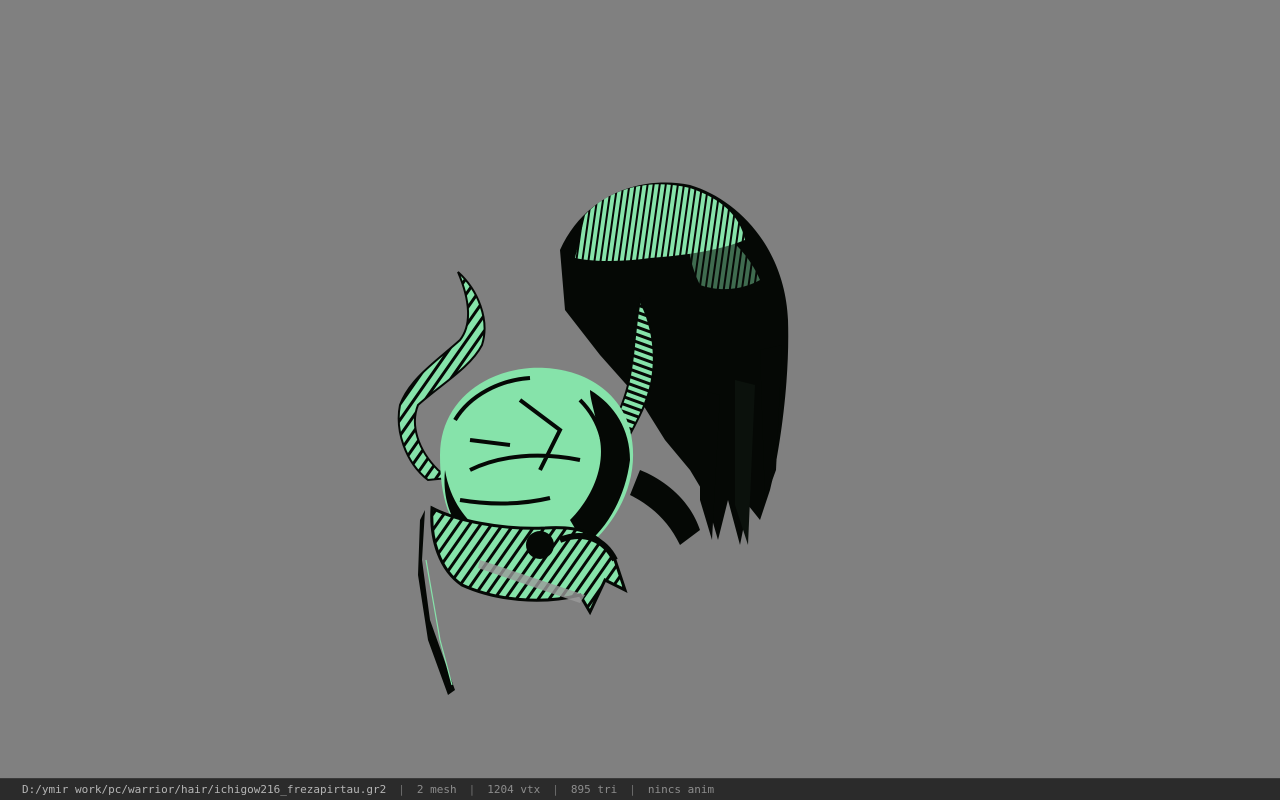  What do you see at coordinates (681, 789) in the screenshot?
I see `animation-label: nincs anim` at bounding box center [681, 789].